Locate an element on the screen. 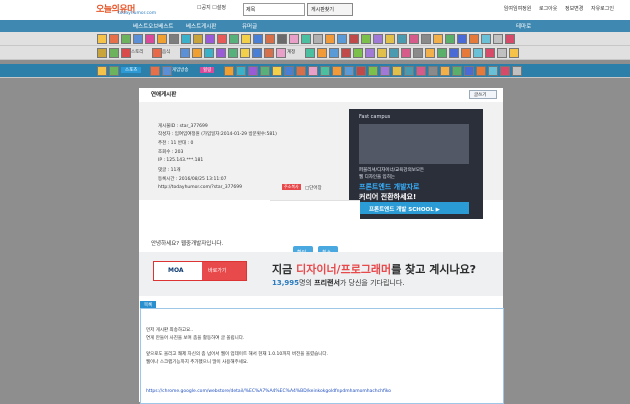  board-label-food: 음식 is located at coordinates (166, 52).